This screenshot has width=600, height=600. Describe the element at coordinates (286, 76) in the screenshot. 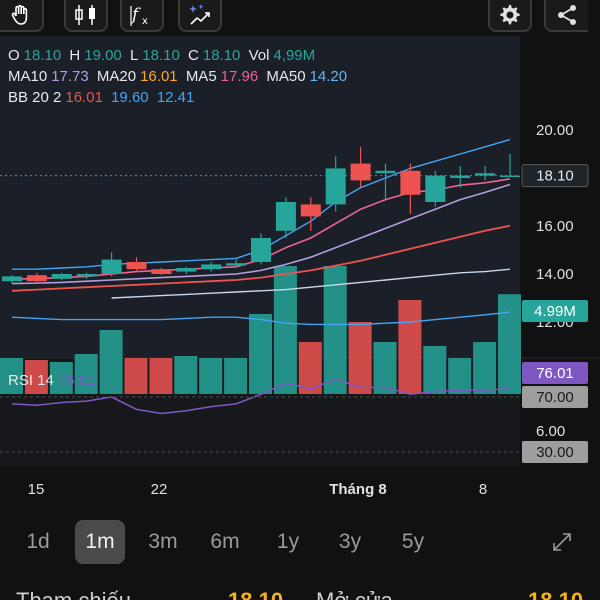

I see `ma50-label: MA50` at that location.